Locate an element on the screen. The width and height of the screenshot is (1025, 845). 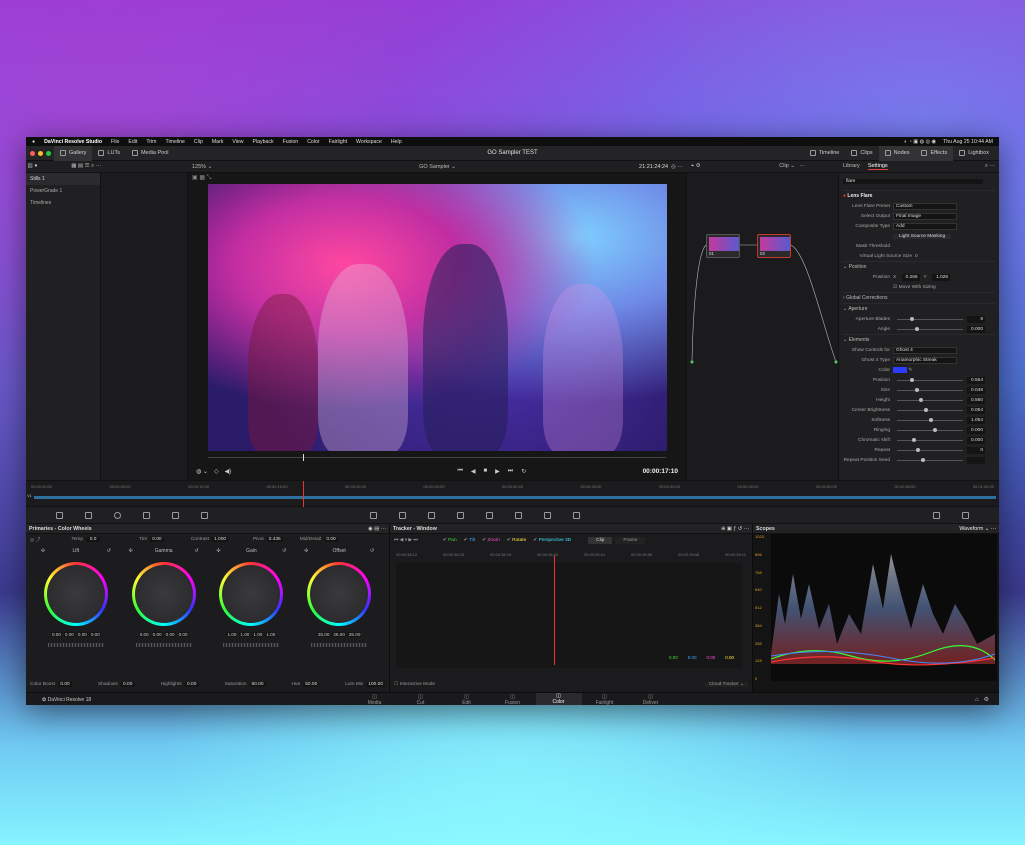
clip-mode-button: Clip is located at coordinates (600, 540).